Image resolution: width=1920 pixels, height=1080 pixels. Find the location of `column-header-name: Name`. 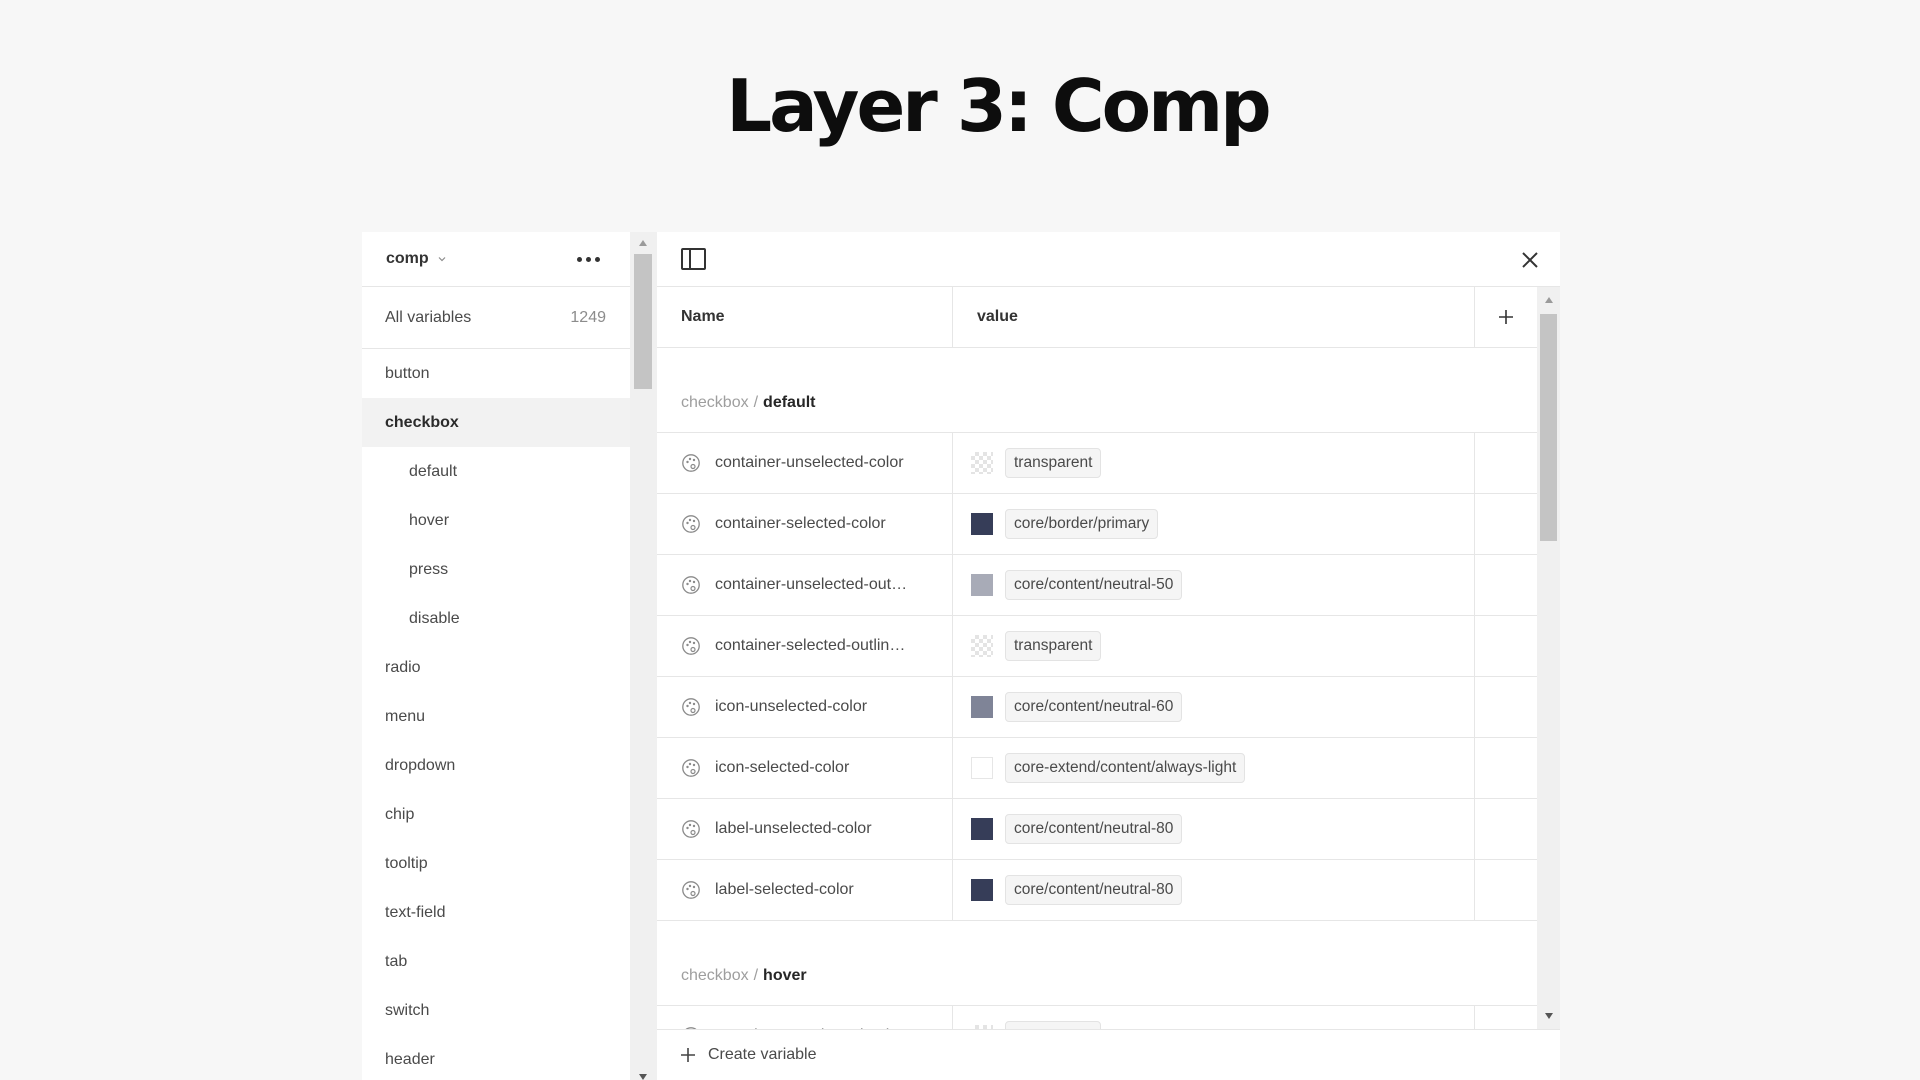

column-header-name: Name is located at coordinates (805, 317).